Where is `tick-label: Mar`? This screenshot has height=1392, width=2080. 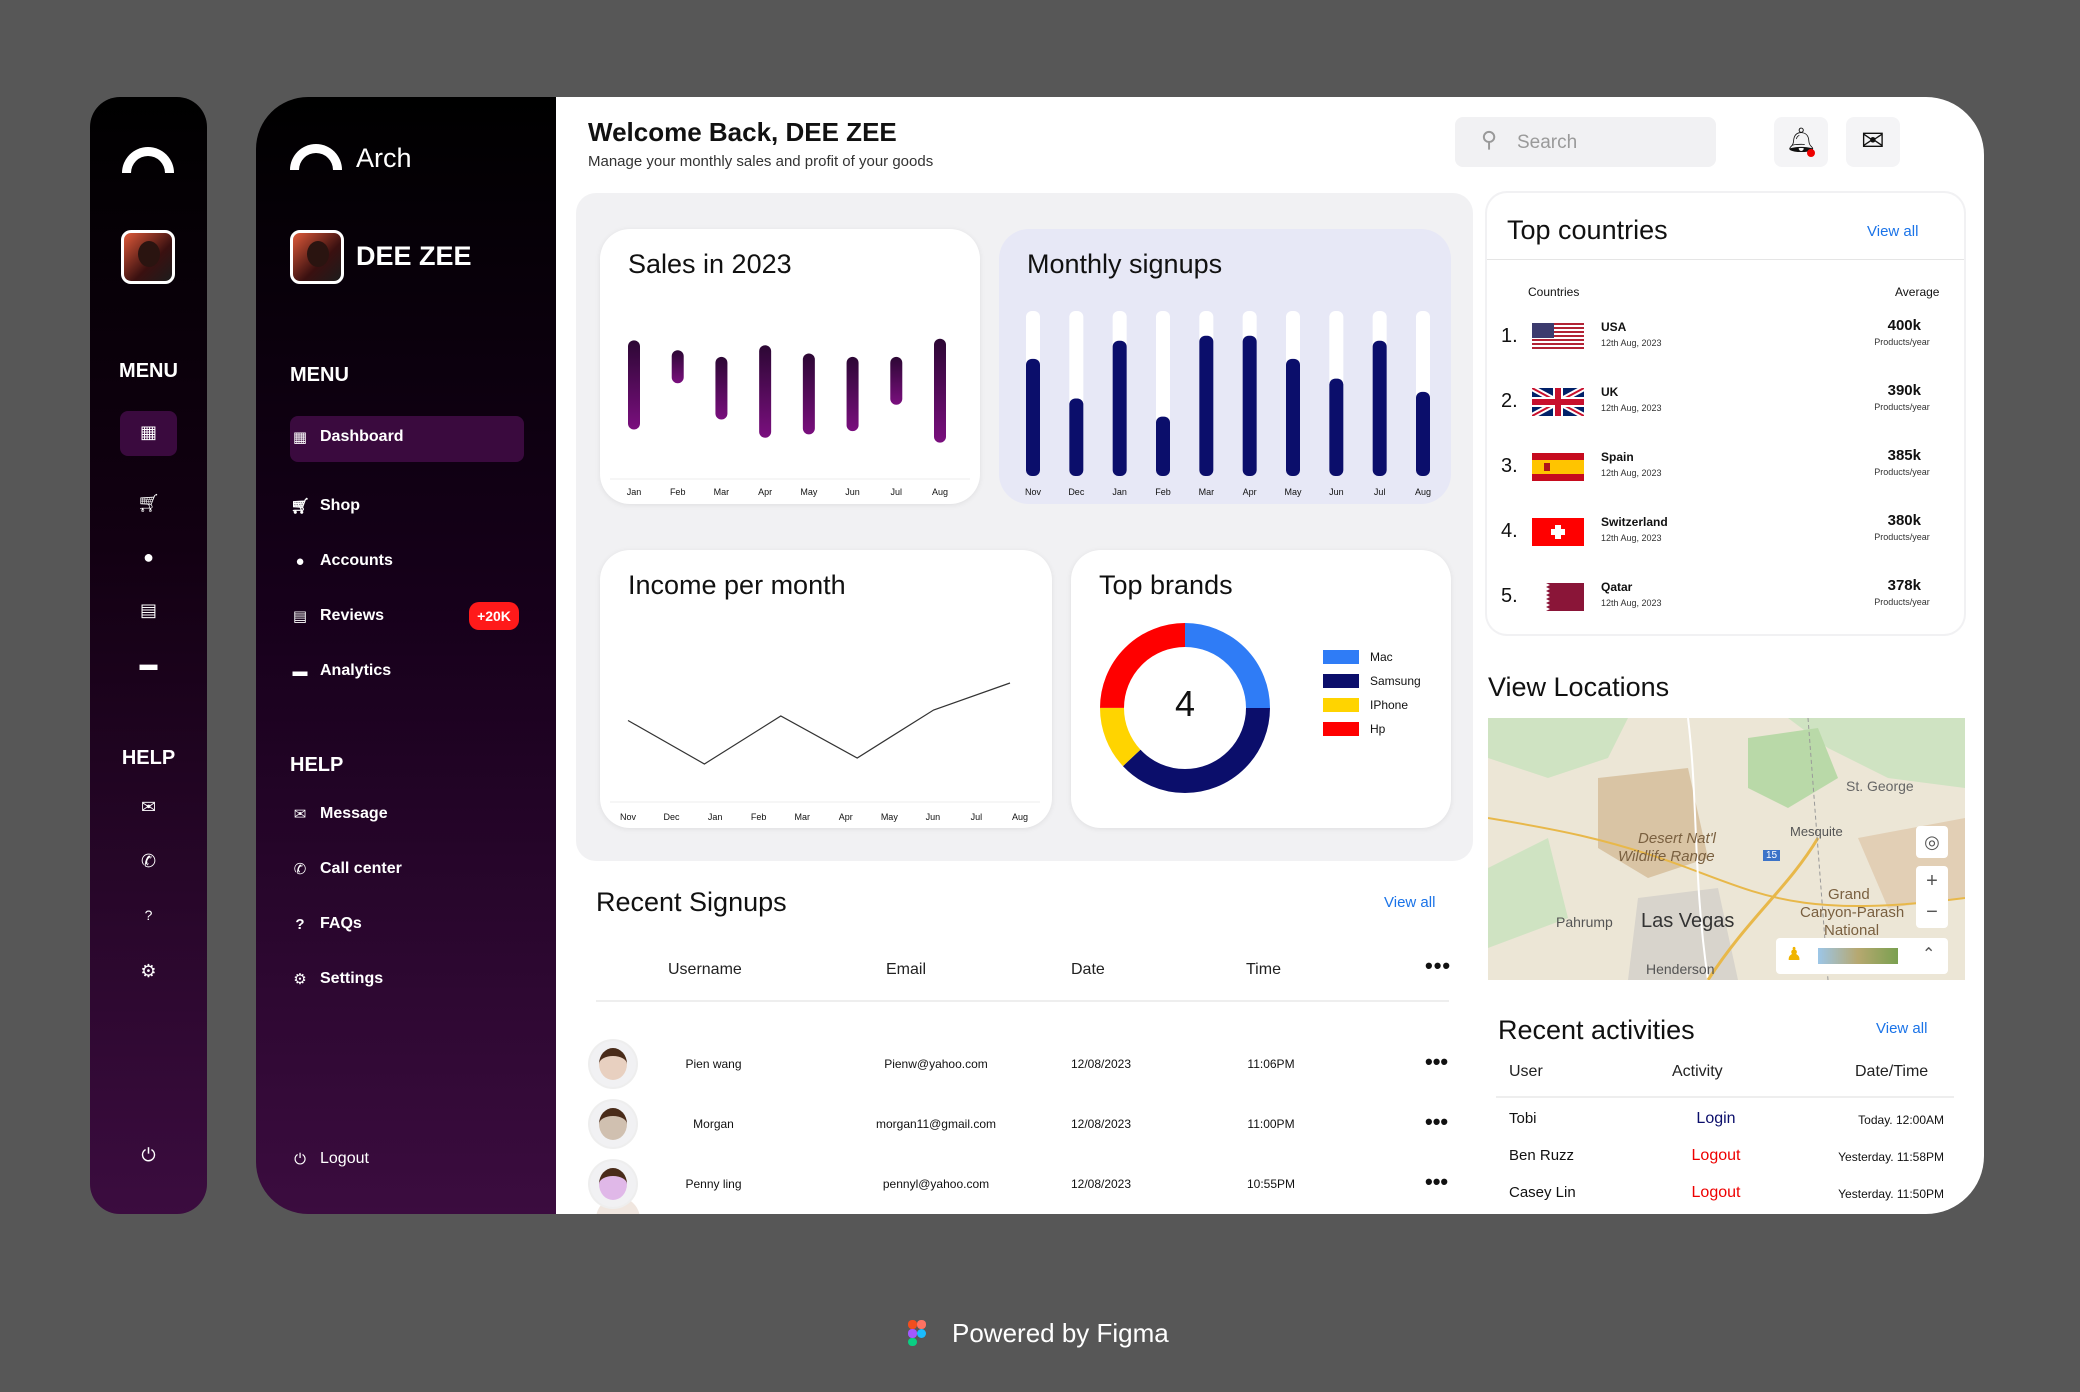 tick-label: Mar is located at coordinates (802, 817).